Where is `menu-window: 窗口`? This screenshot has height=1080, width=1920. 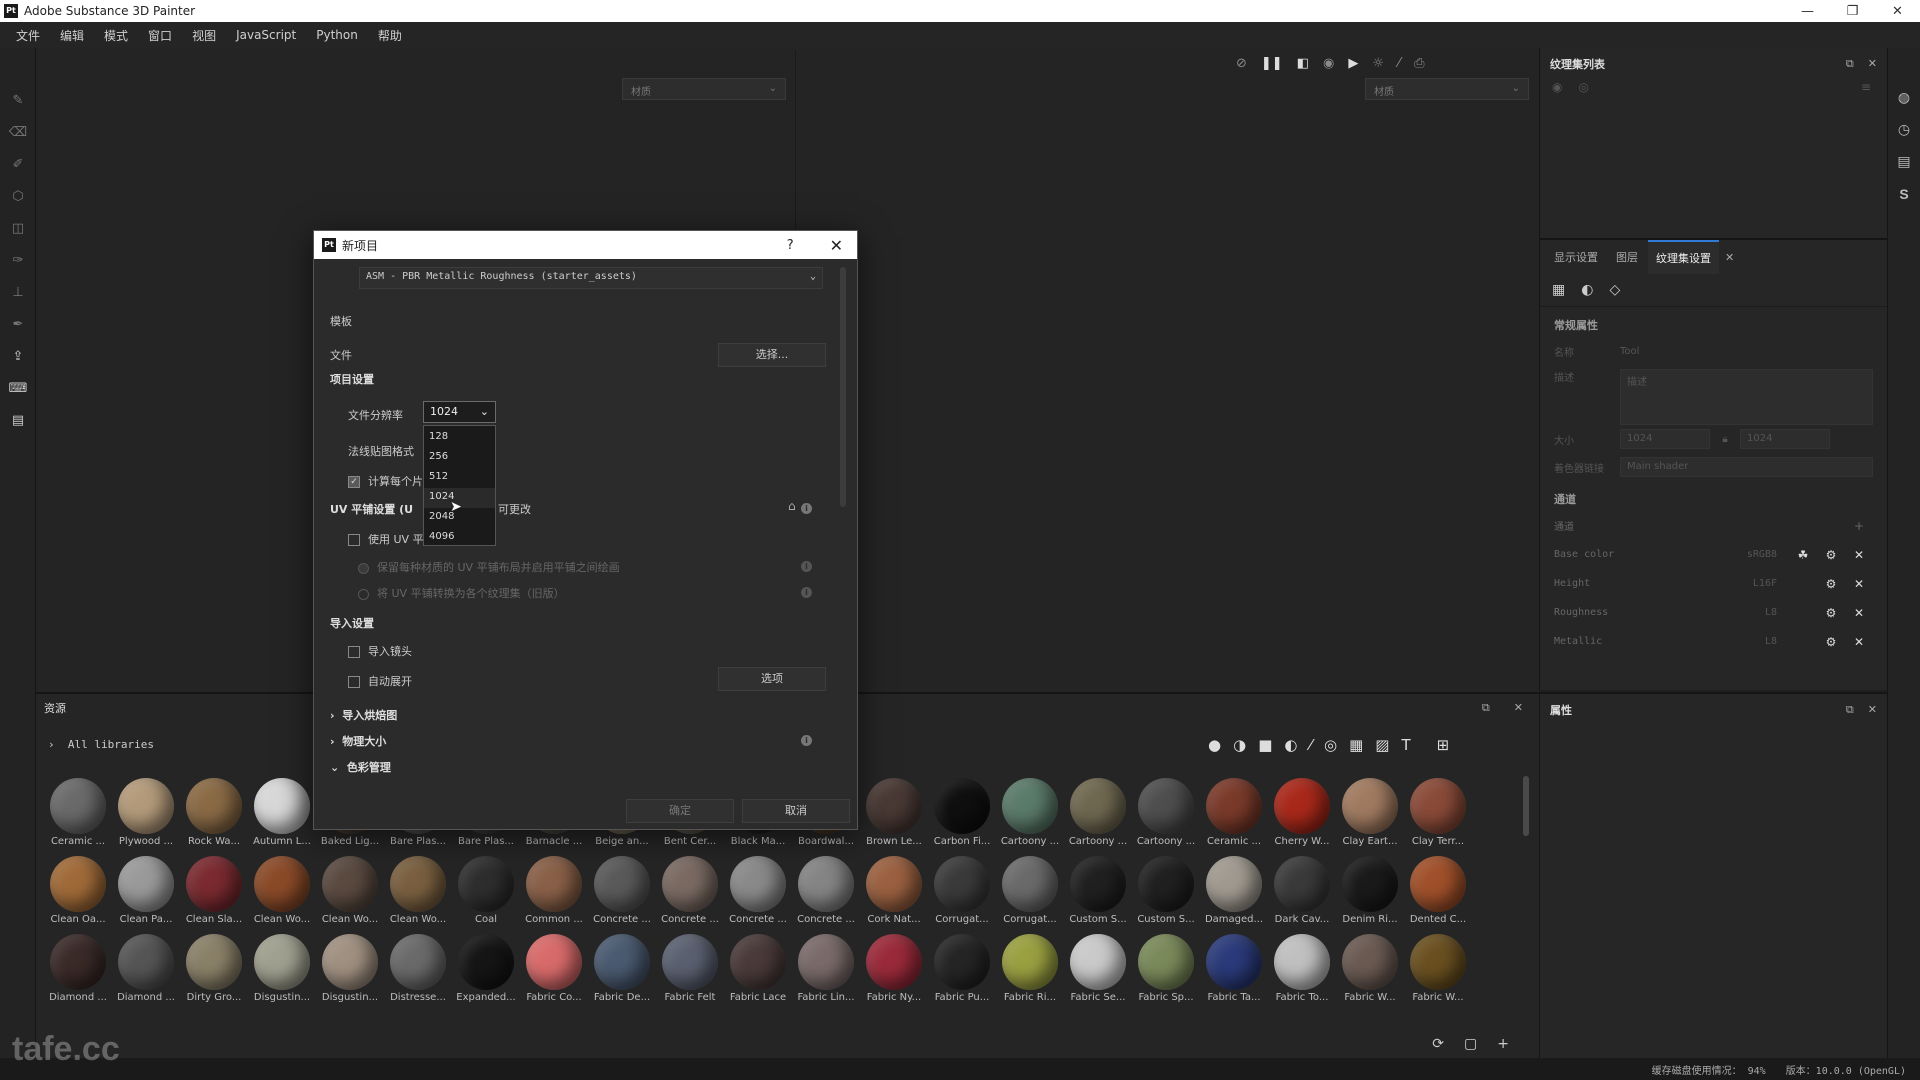
menu-window: 窗口 is located at coordinates (160, 35).